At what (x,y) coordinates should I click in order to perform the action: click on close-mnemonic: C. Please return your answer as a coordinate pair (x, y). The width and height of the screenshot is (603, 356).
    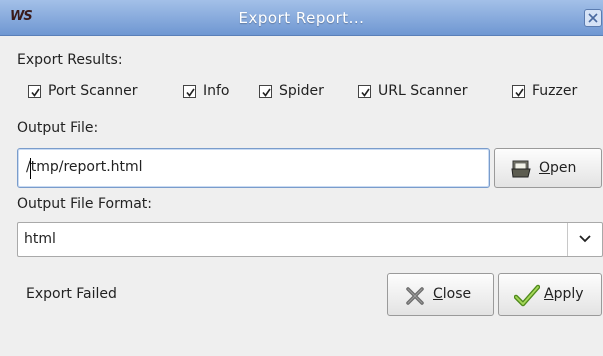
    Looking at the image, I should click on (438, 294).